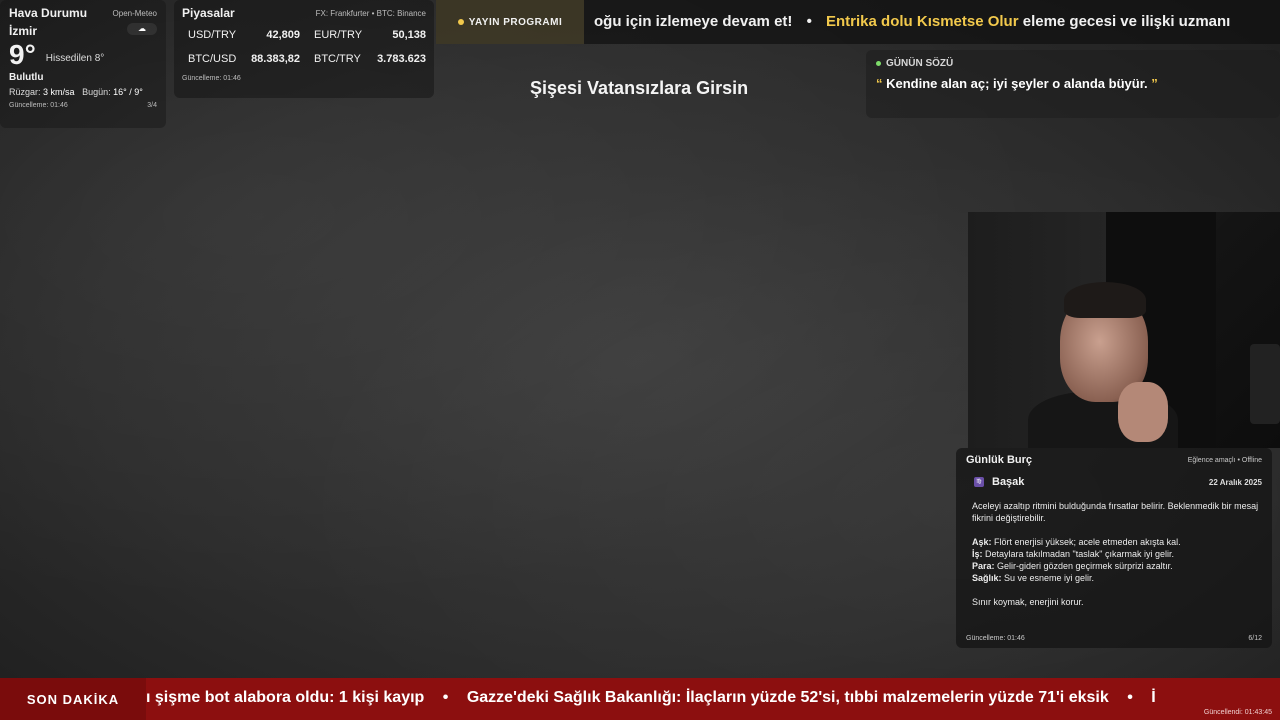  I want to click on horoscope-updated: Güncelleme: 01:46, so click(995, 638).